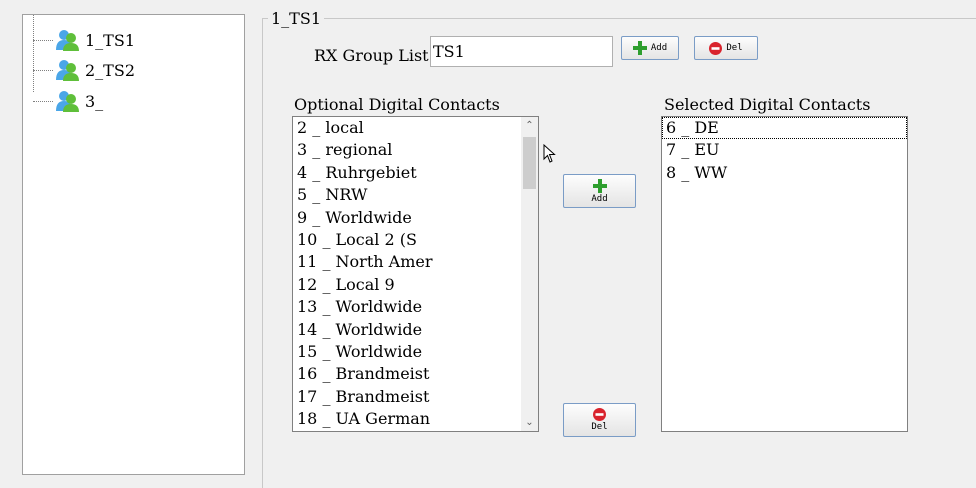 This screenshot has width=976, height=488. Describe the element at coordinates (371, 55) in the screenshot. I see `rx-group-list-label: RX Group List` at that location.